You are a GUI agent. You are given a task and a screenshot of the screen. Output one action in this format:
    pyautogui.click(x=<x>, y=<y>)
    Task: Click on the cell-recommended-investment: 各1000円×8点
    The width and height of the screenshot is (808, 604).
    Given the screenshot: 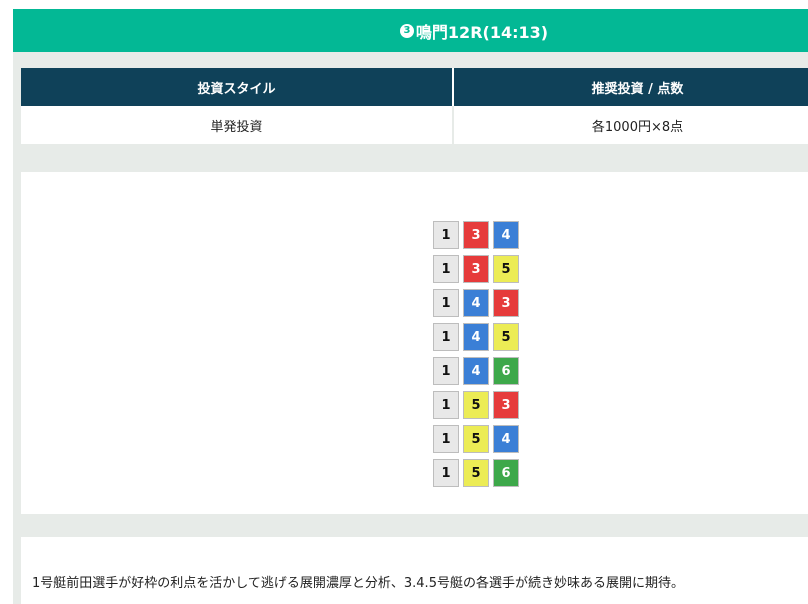 What is the action you would take?
    pyautogui.click(x=630, y=125)
    